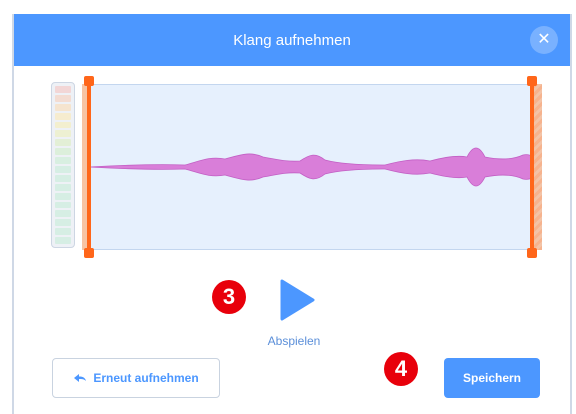 The image size is (576, 414). Describe the element at coordinates (89, 167) in the screenshot. I see `trim-handle-left` at that location.